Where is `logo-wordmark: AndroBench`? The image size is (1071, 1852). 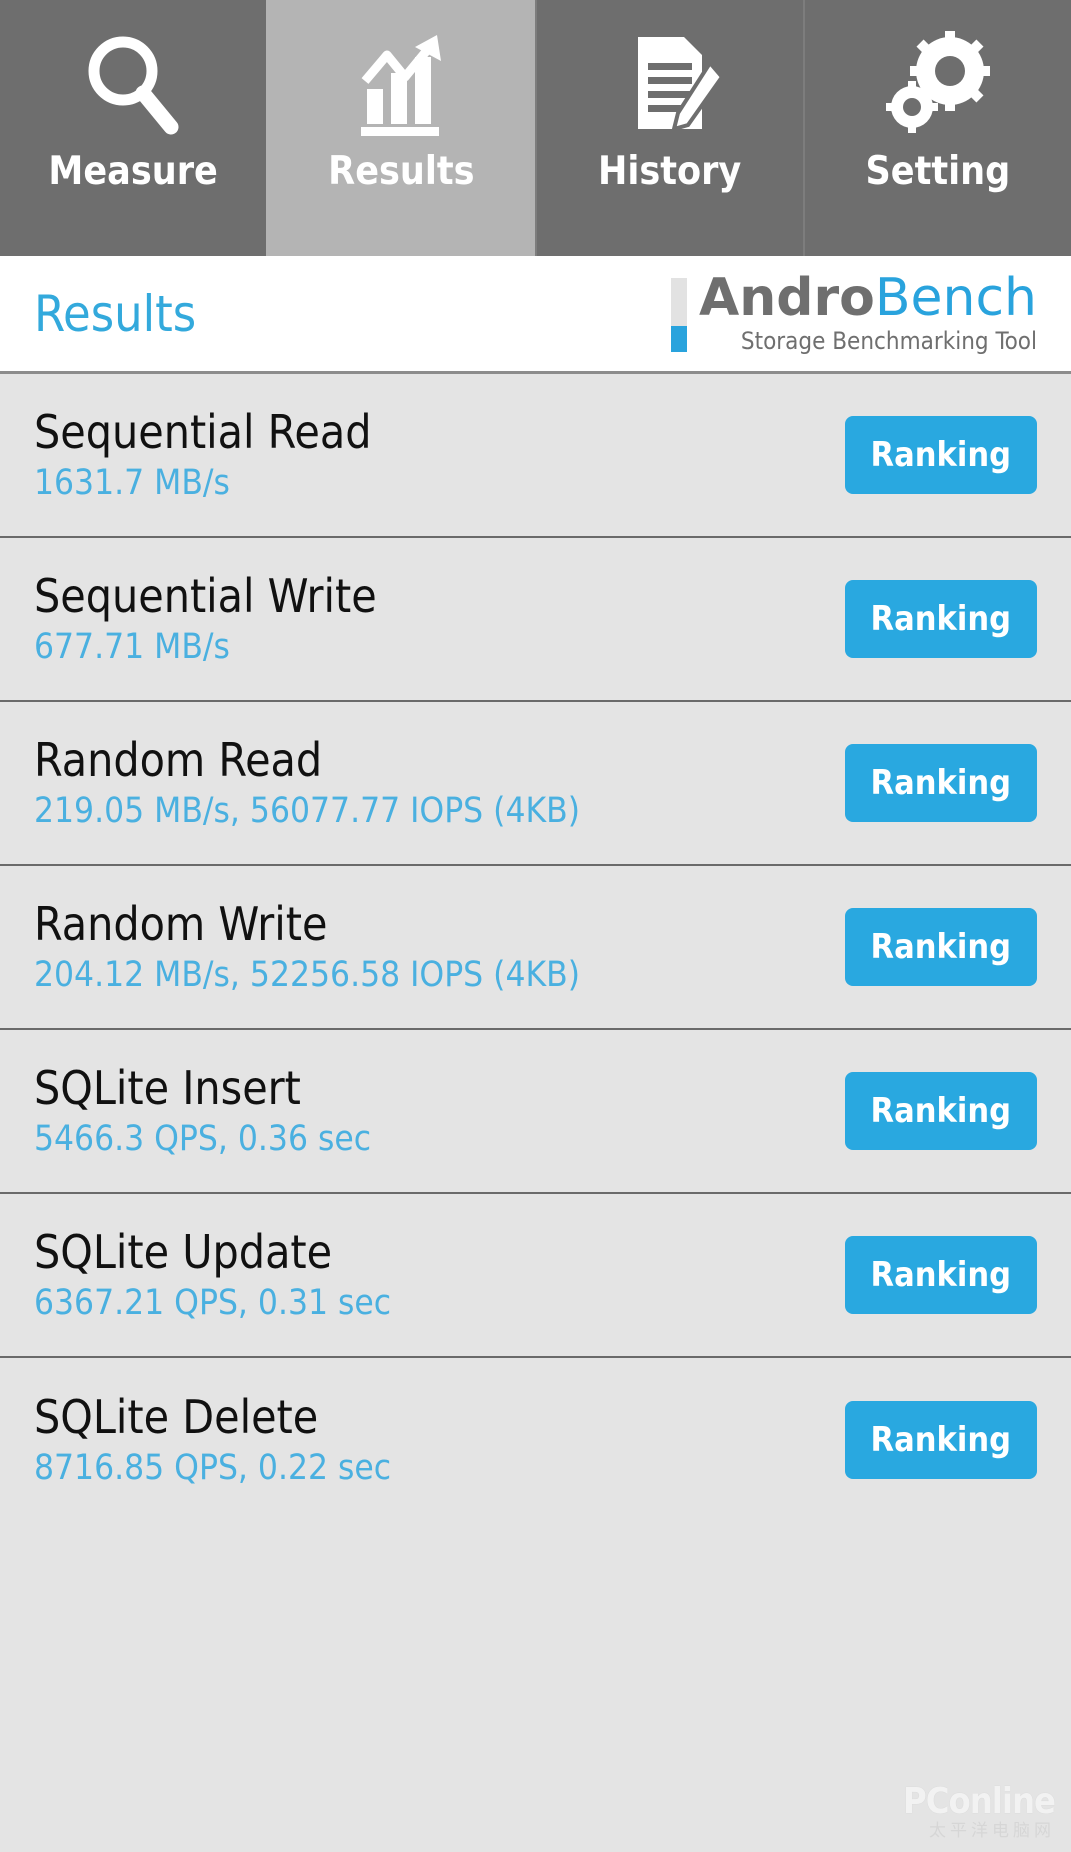 logo-wordmark: AndroBench is located at coordinates (868, 298).